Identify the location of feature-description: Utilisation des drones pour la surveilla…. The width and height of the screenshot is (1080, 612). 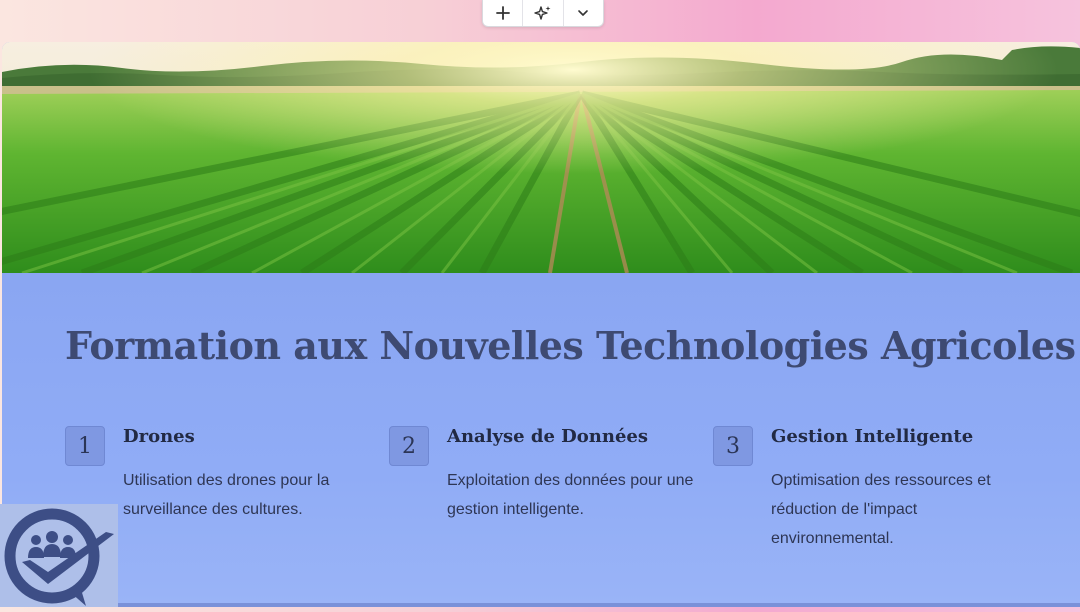
(226, 495).